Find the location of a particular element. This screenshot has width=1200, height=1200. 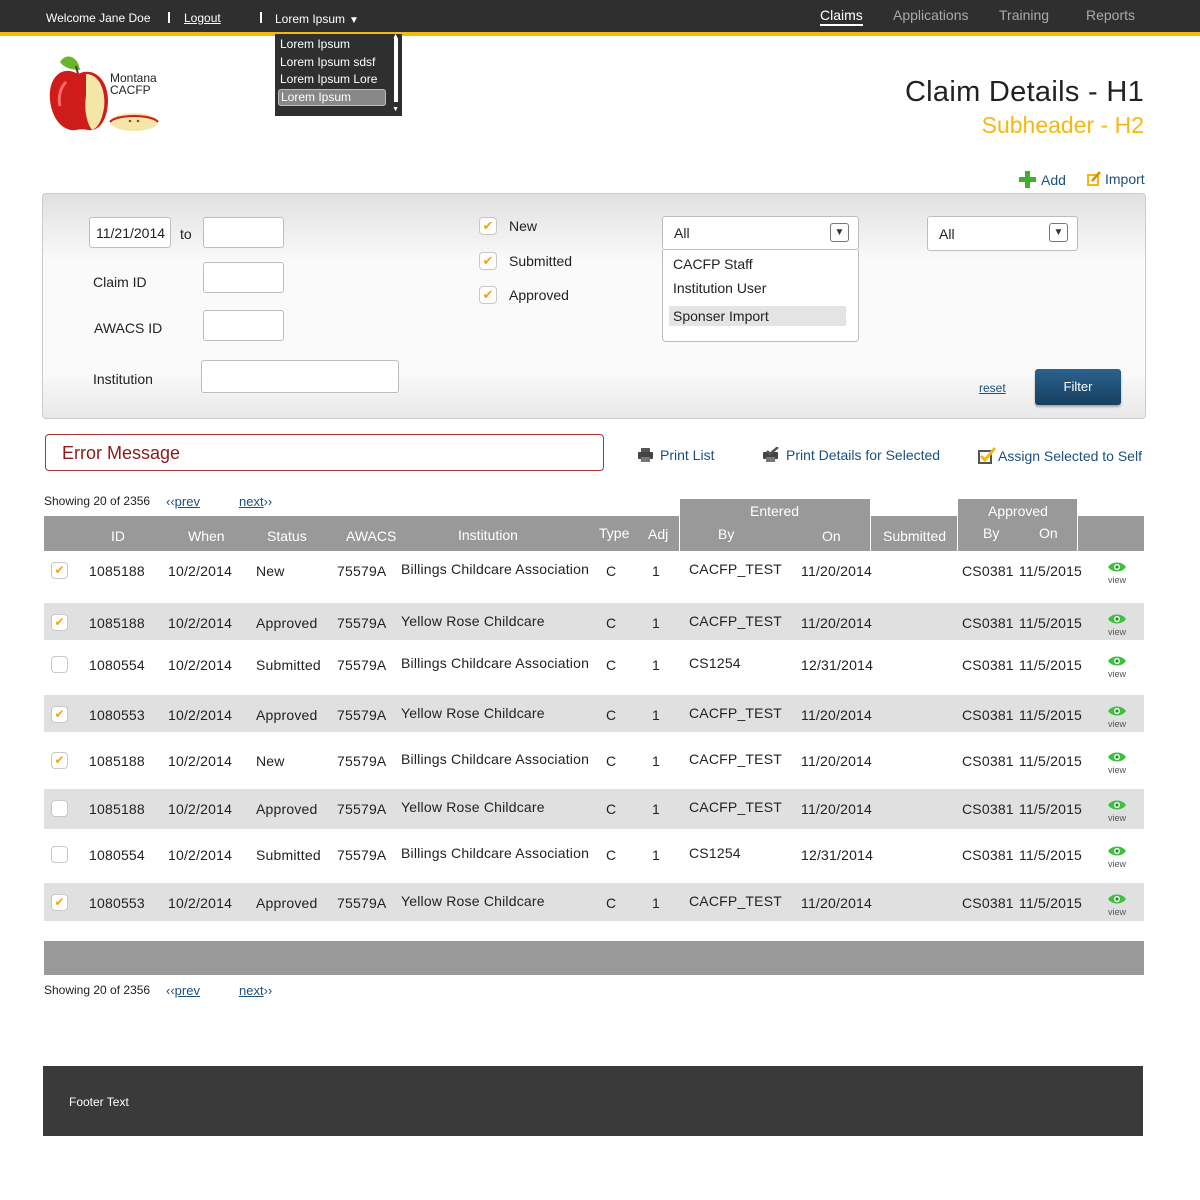

col-id: ID is located at coordinates (118, 536).